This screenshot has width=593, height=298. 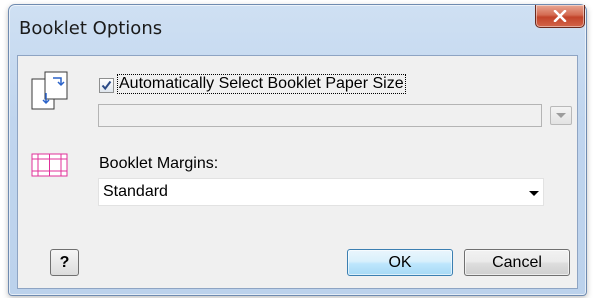 I want to click on booklet-margins-value: Standard, so click(x=135, y=191).